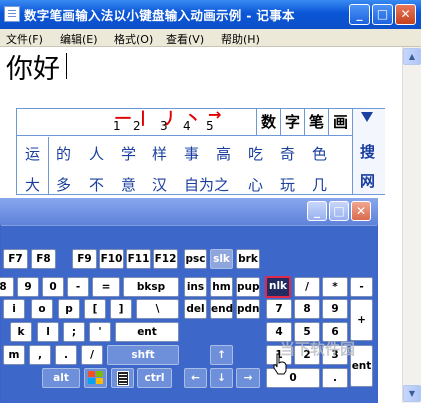 Image resolution: width=421 pixels, height=403 pixels. What do you see at coordinates (405, 14) in the screenshot?
I see `close-button: ✕` at bounding box center [405, 14].